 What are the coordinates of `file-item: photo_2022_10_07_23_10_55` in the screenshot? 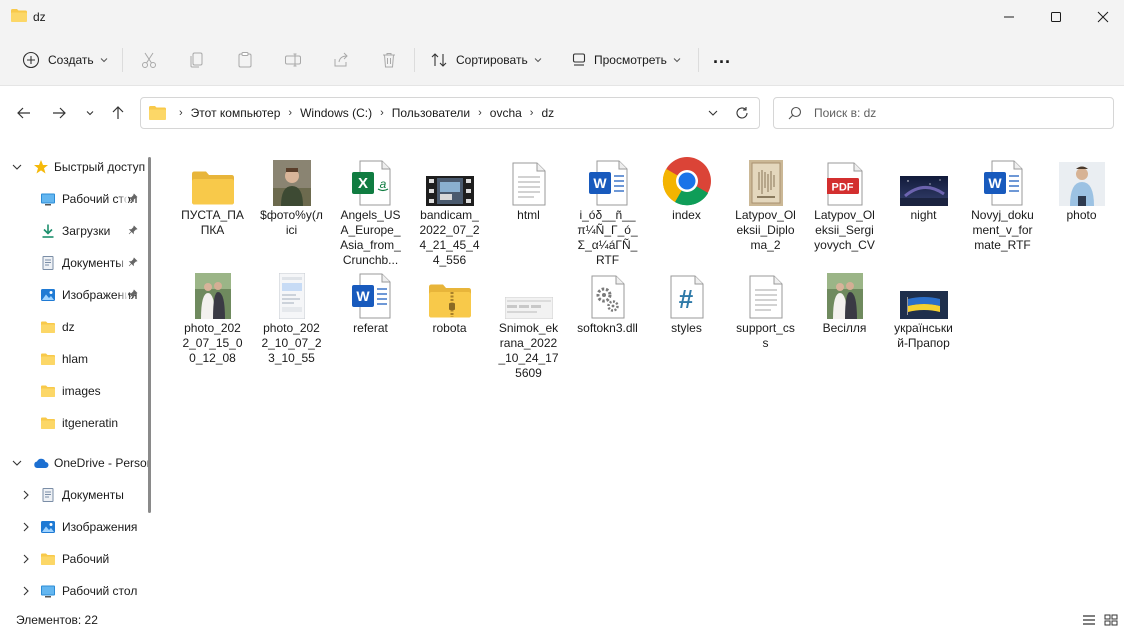 It's located at (291, 314).